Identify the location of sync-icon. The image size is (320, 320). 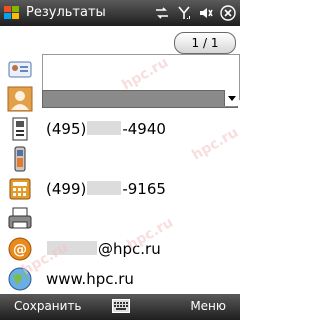
(162, 13).